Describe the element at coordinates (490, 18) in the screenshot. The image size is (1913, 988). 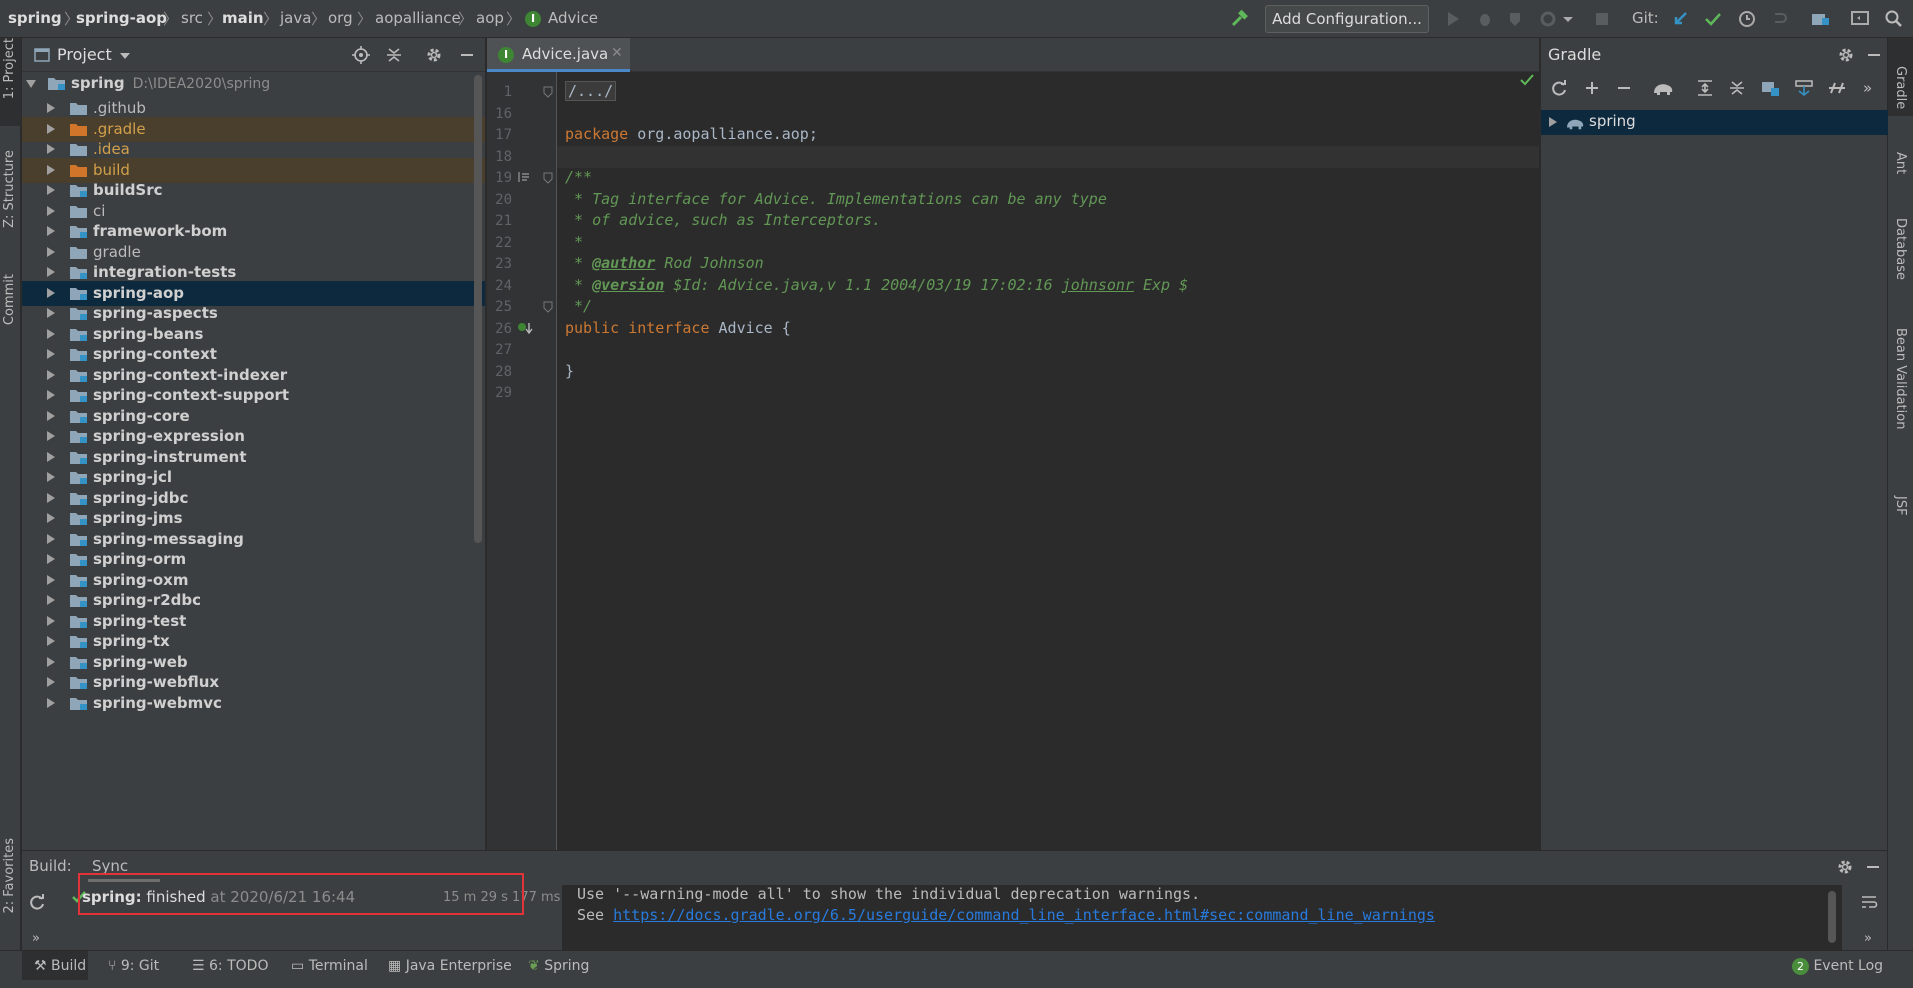
I see `breadcrumb-aop: aop` at that location.